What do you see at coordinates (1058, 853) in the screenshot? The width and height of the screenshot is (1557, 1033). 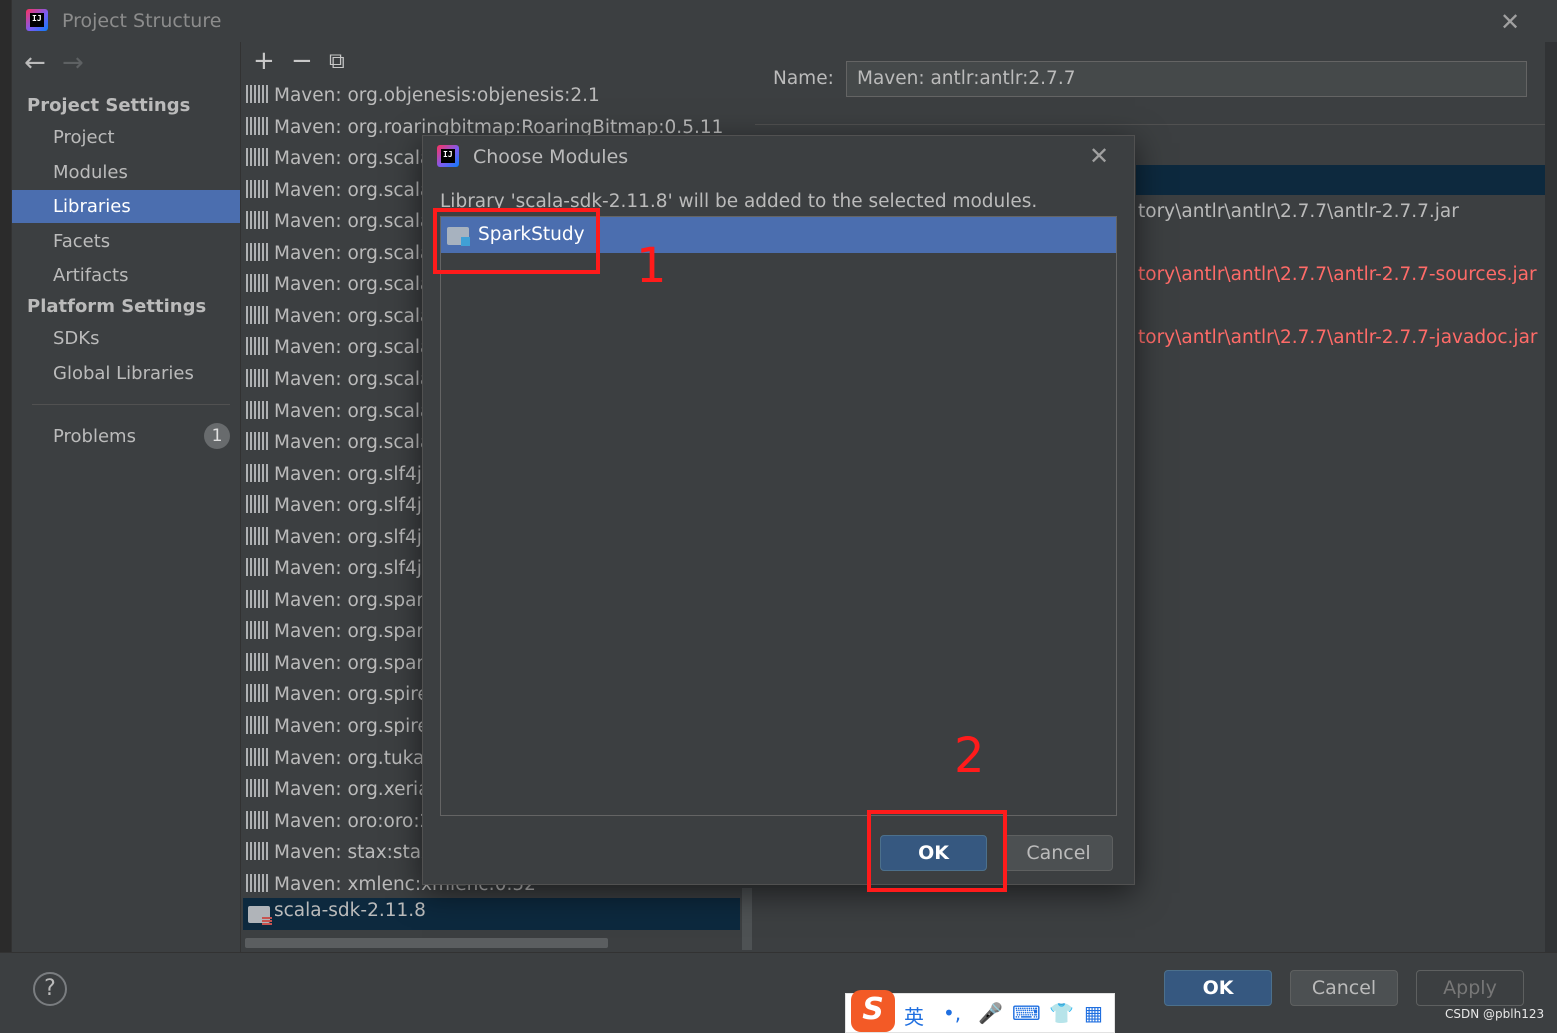 I see `dialog-cancel-button: Cancel` at bounding box center [1058, 853].